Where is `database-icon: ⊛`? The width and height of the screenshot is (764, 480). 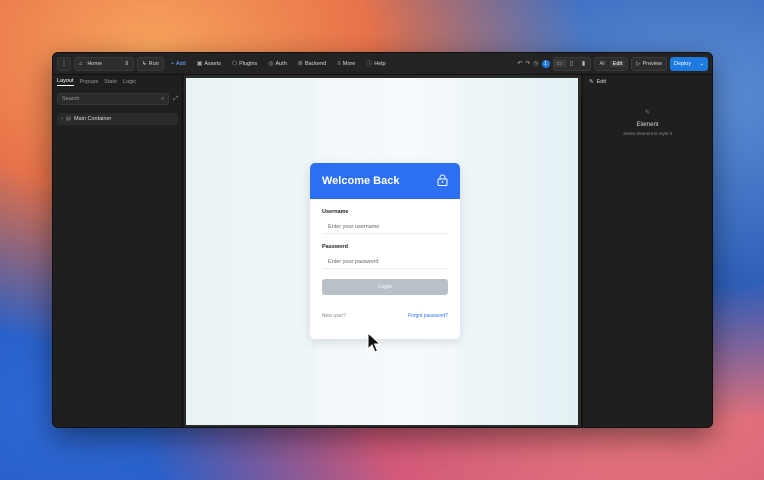
database-icon: ⊛ is located at coordinates (300, 64).